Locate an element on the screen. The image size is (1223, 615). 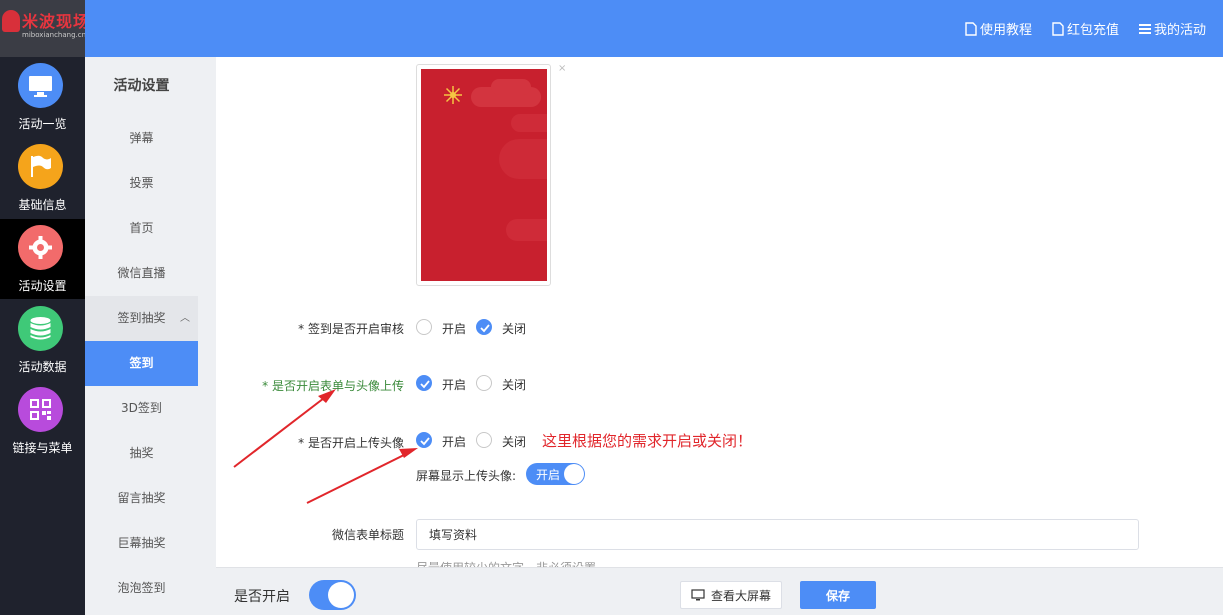
brand-logo: 米波现场 miboxianchang.cn is located at coordinates (44, 28).